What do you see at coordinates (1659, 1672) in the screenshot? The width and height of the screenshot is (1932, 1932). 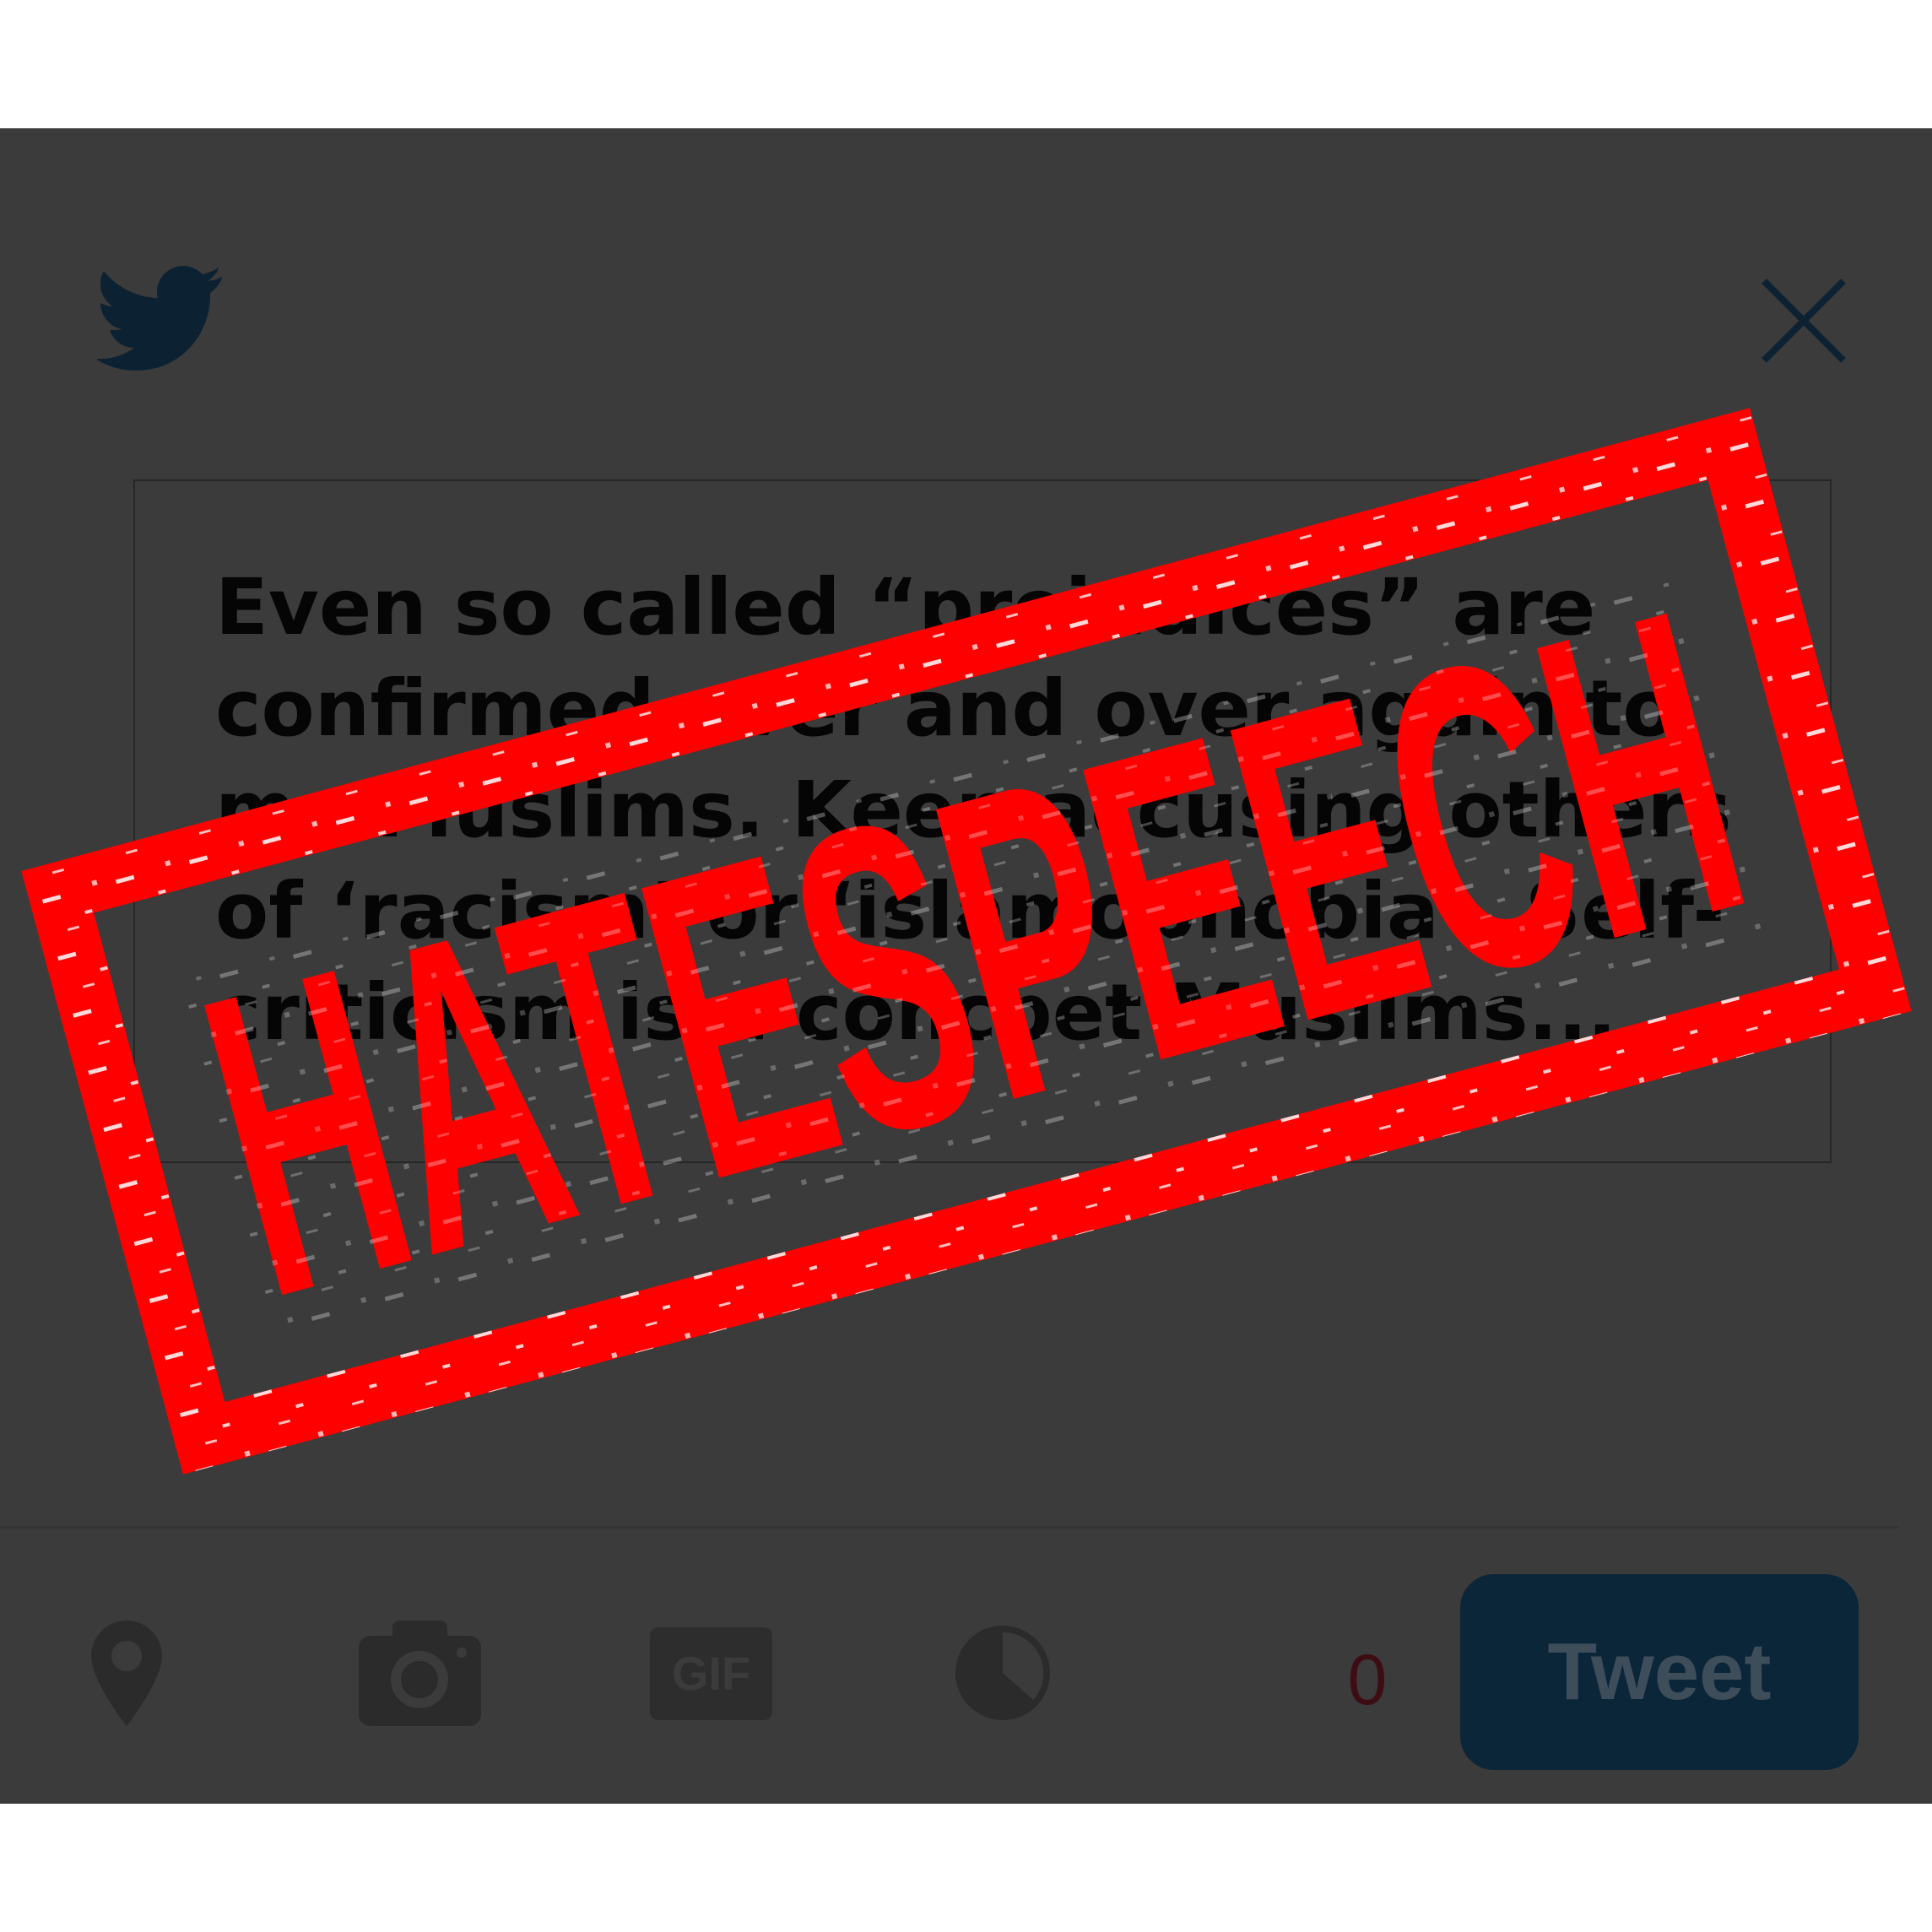 I see `tweet-button: Tweet` at bounding box center [1659, 1672].